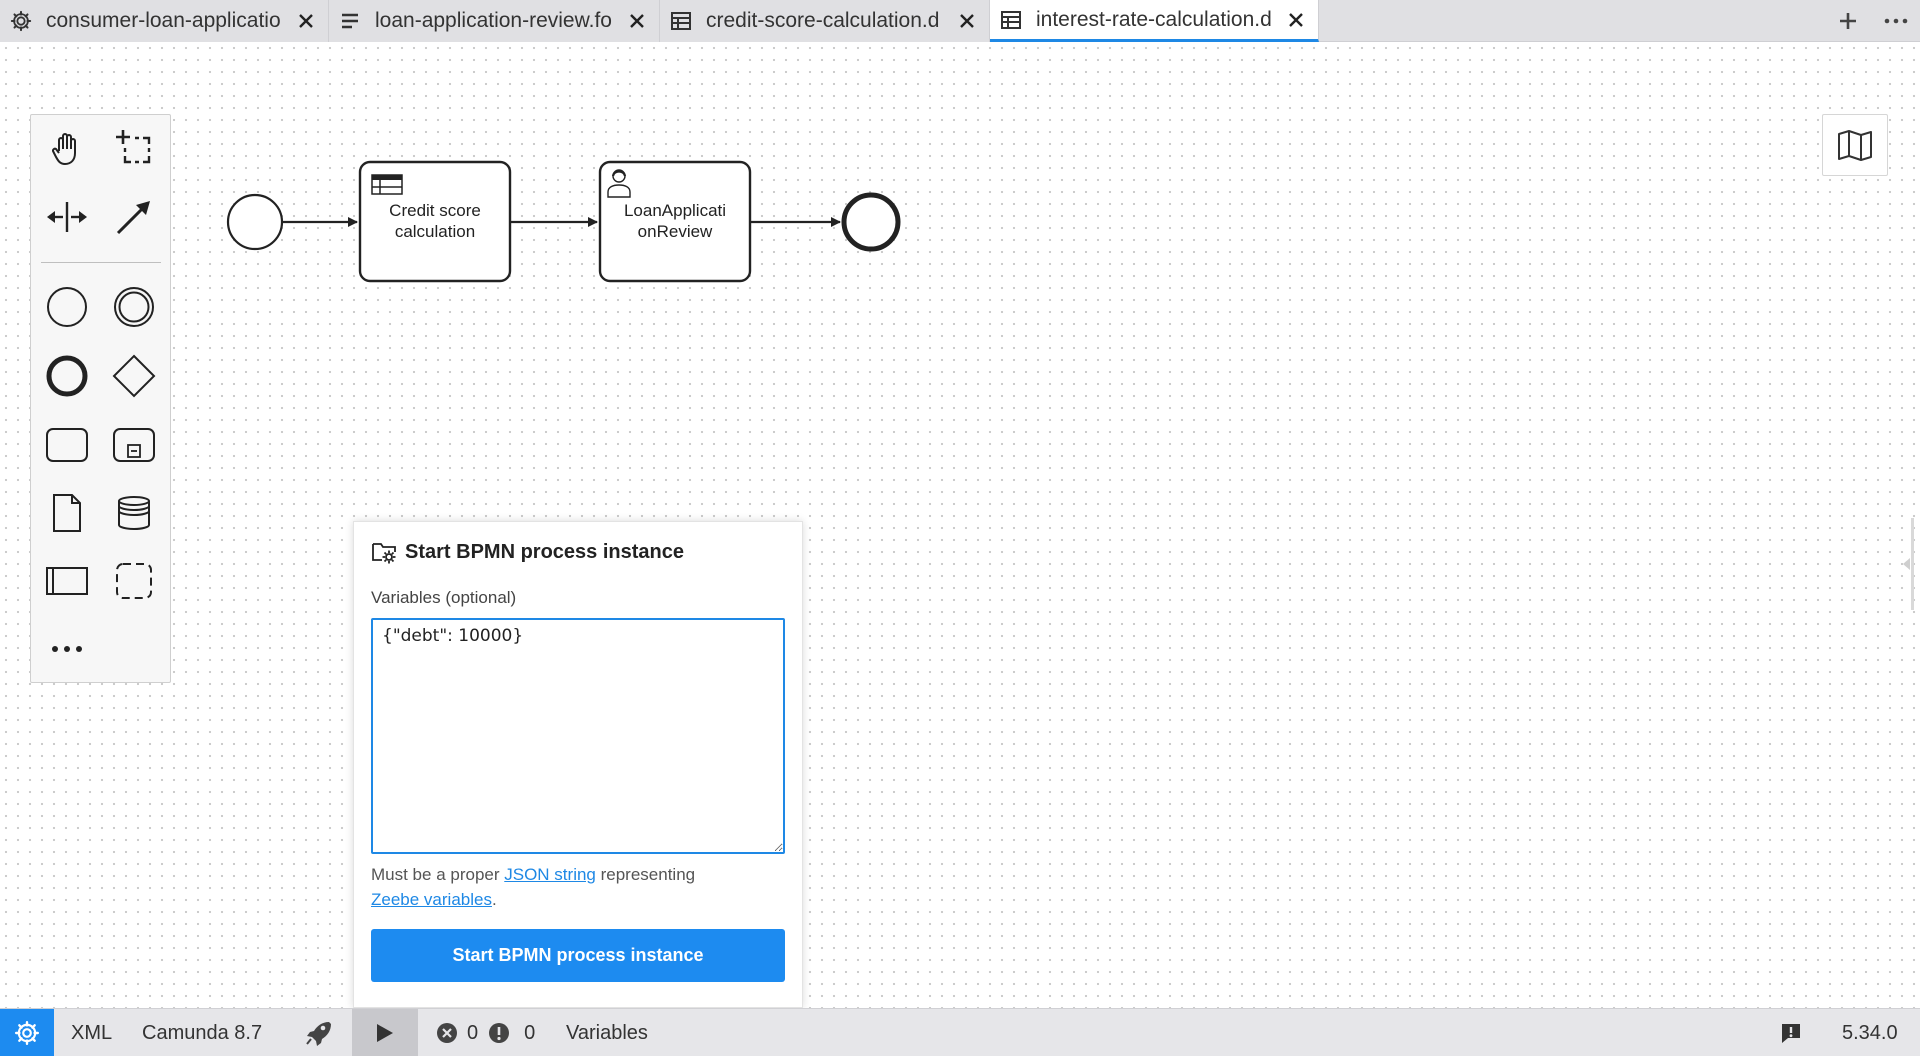 This screenshot has height=1056, width=1920. What do you see at coordinates (435, 221) in the screenshot?
I see `credit-score-task-label: Credit score calculation` at bounding box center [435, 221].